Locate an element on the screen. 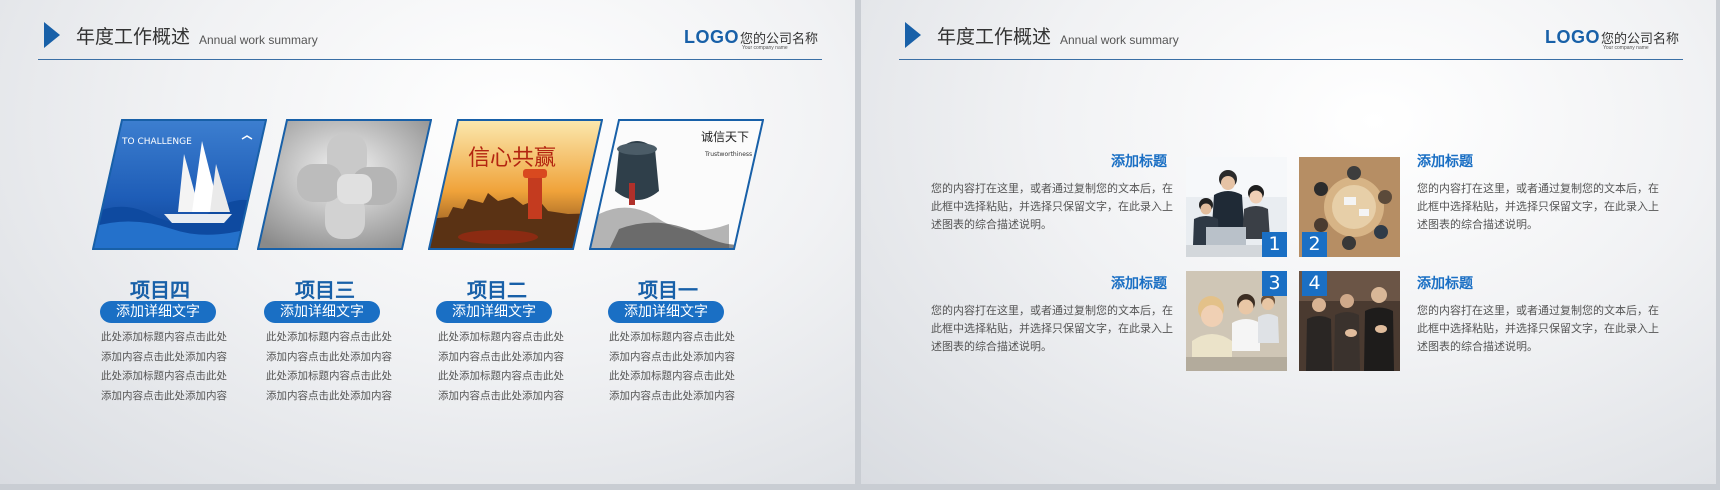  panel-calligraphy: 信心共赢 is located at coordinates (512, 158).